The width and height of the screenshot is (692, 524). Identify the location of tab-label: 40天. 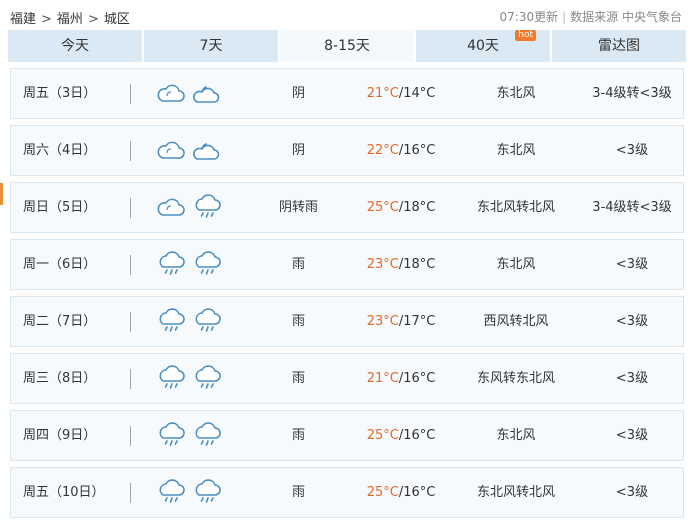
(483, 46).